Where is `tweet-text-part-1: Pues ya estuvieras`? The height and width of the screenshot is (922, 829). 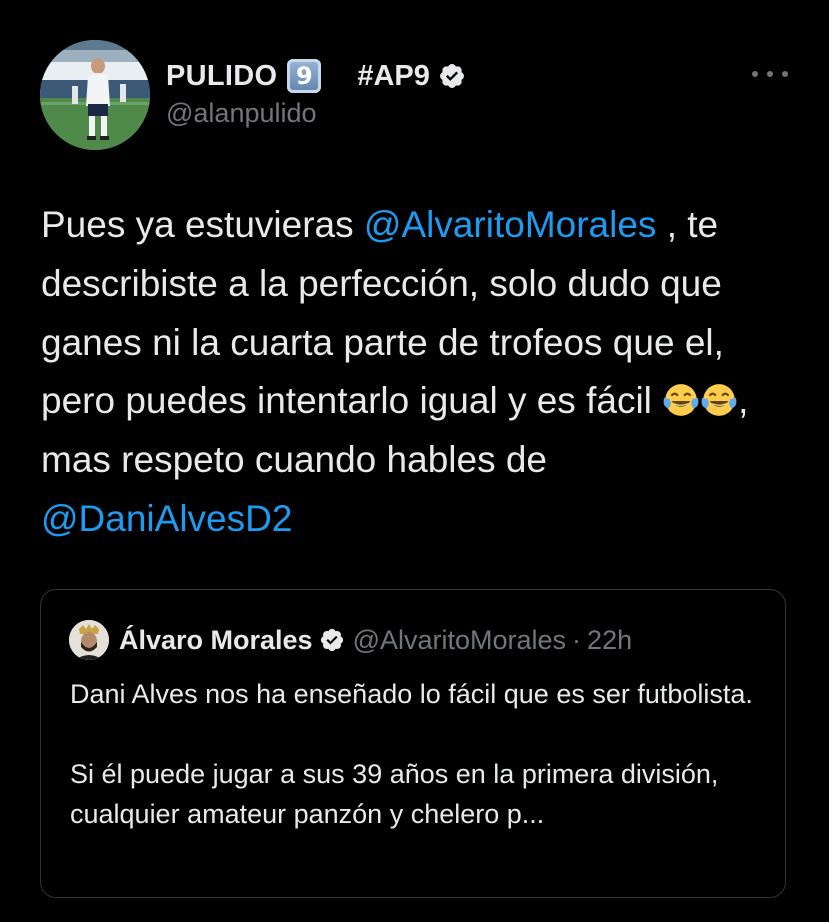
tweet-text-part-1: Pues ya estuvieras is located at coordinates (202, 224).